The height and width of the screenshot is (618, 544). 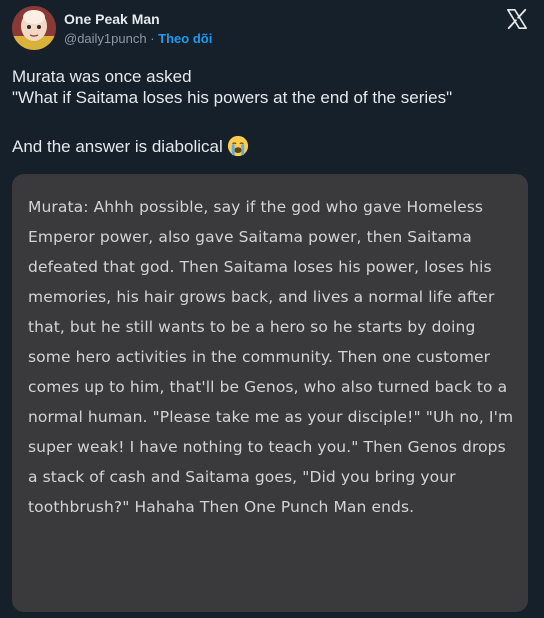 I want to click on handle-row: @daily1punch · Theo dõi, so click(x=138, y=39).